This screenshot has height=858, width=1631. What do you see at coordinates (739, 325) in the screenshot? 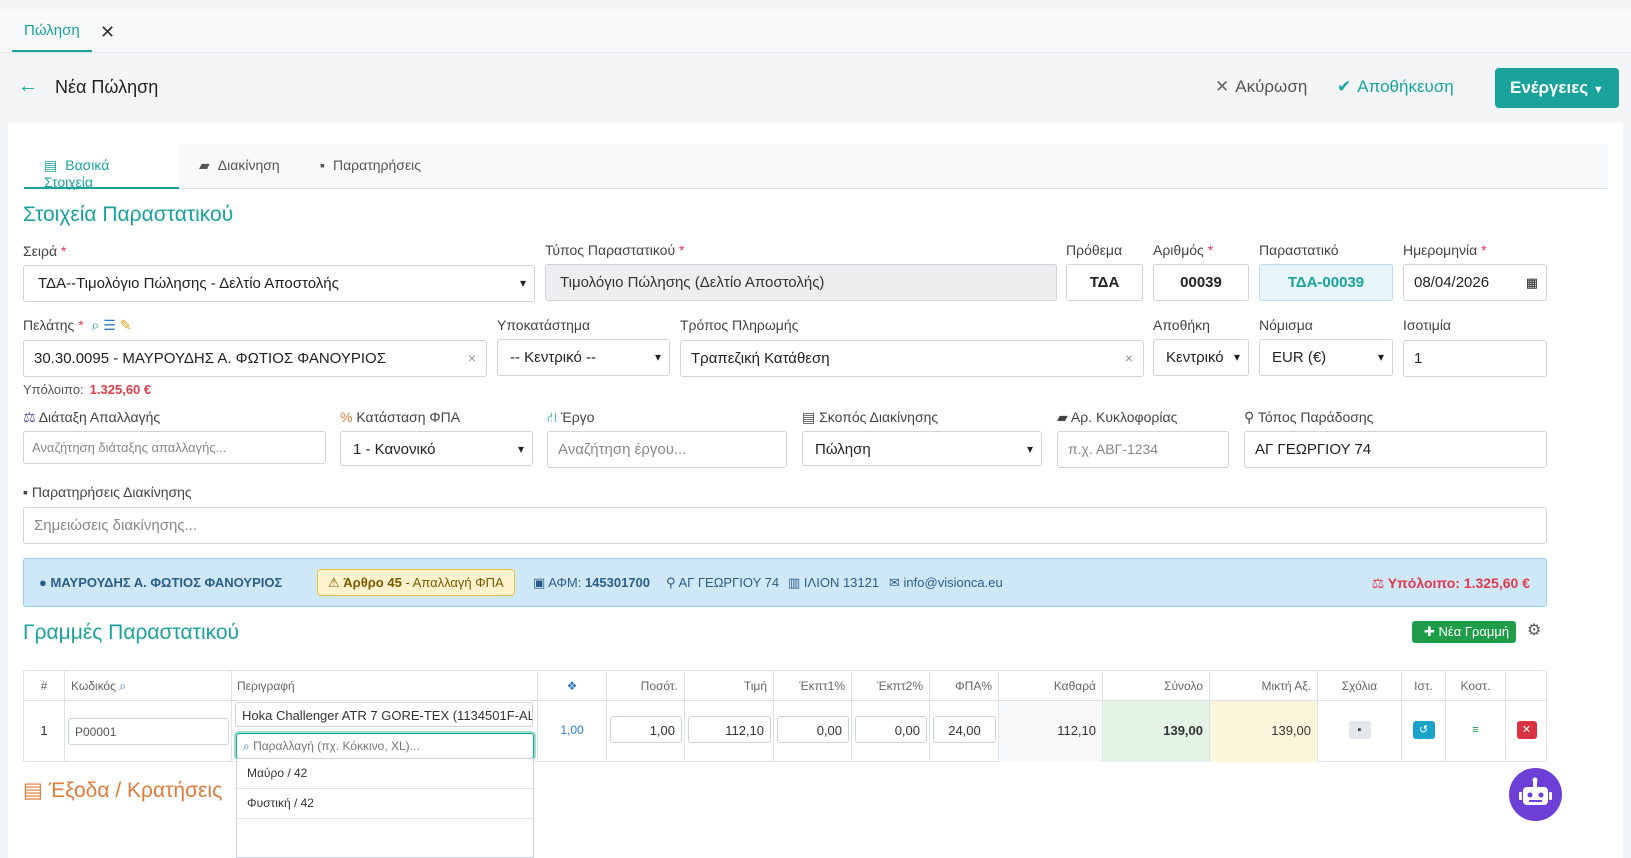
I see `payment-label: Τρόπος Πληρωμής` at bounding box center [739, 325].